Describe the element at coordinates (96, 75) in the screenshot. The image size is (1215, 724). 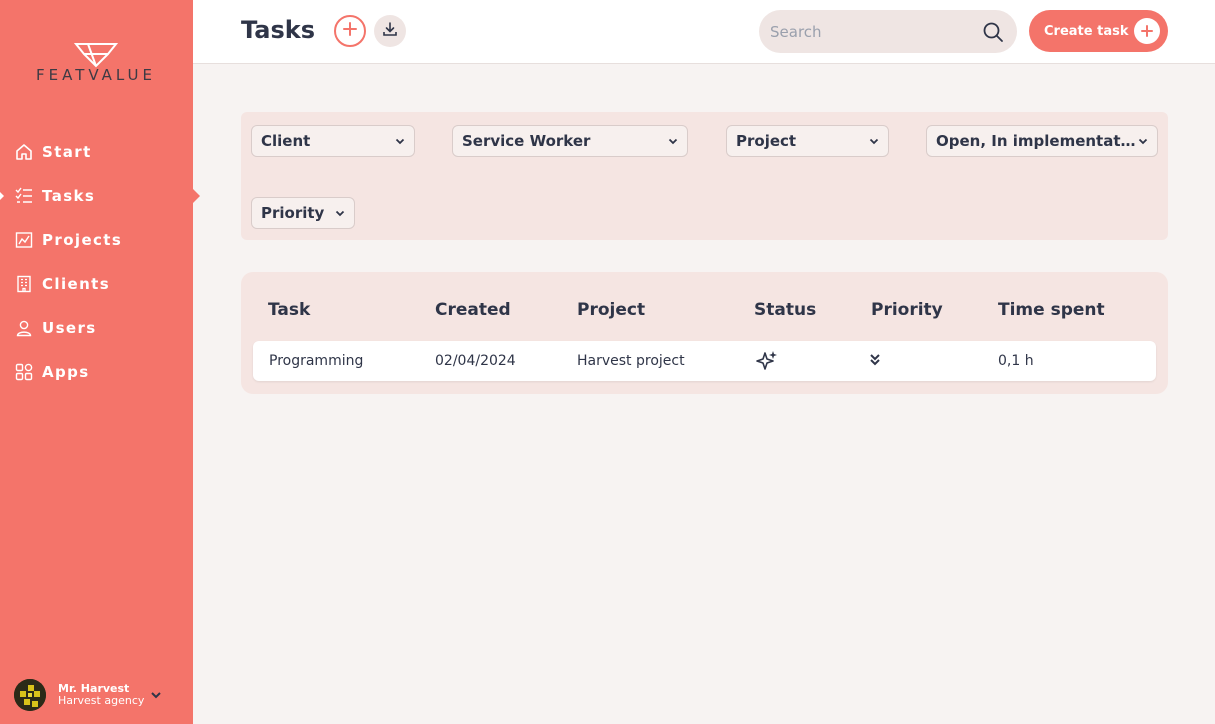
I see `brand-name: FEATVALUE` at that location.